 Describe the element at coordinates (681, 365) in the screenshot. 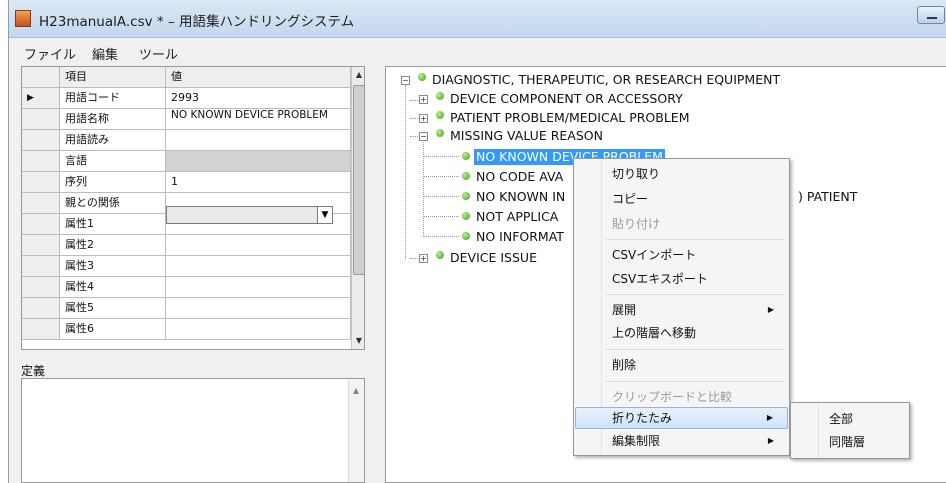

I see `menu-item-delete: 削除` at that location.